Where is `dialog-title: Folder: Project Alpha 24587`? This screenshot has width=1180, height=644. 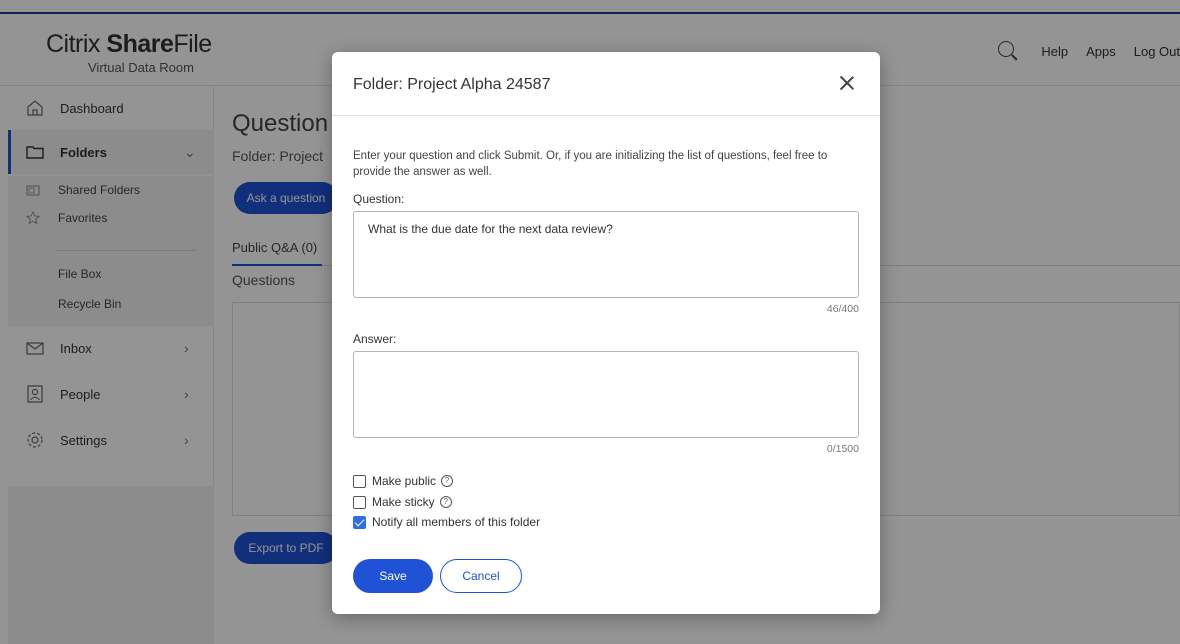 dialog-title: Folder: Project Alpha 24587 is located at coordinates (452, 84).